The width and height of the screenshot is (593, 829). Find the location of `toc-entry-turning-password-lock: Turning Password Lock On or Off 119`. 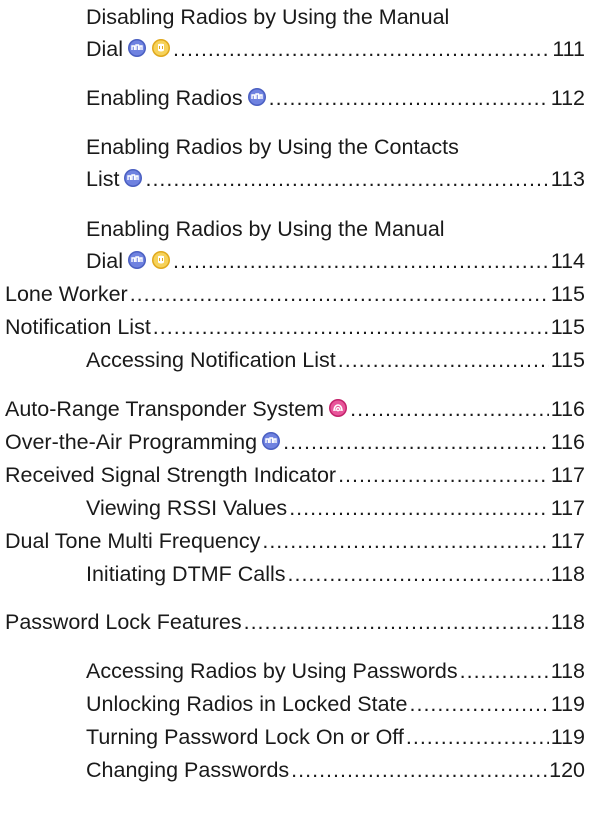

toc-entry-turning-password-lock: Turning Password Lock On or Off 119 is located at coordinates (335, 737).